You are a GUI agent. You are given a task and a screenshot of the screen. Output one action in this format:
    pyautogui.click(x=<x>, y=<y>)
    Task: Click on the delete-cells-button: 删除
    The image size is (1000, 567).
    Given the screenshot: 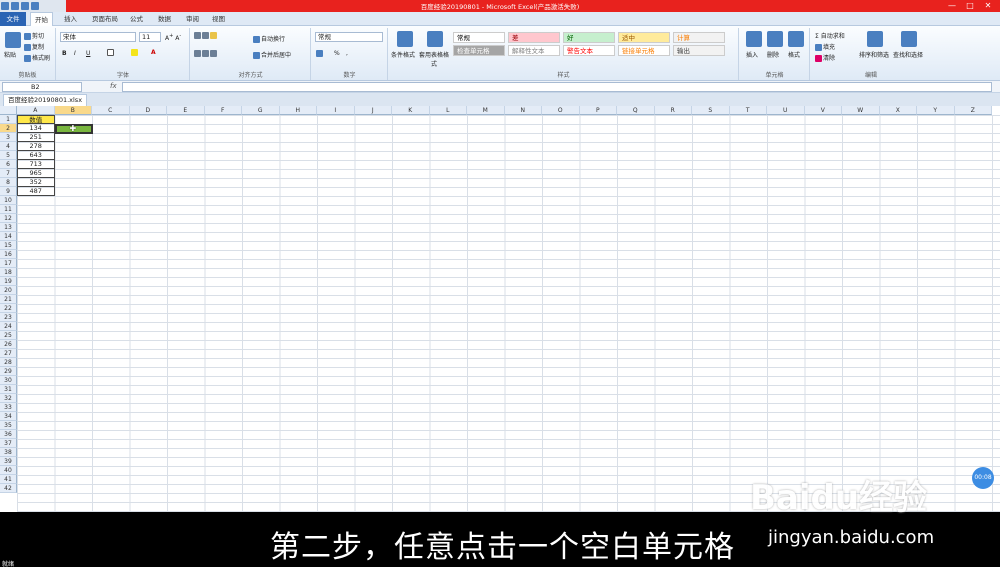 What is the action you would take?
    pyautogui.click(x=773, y=54)
    